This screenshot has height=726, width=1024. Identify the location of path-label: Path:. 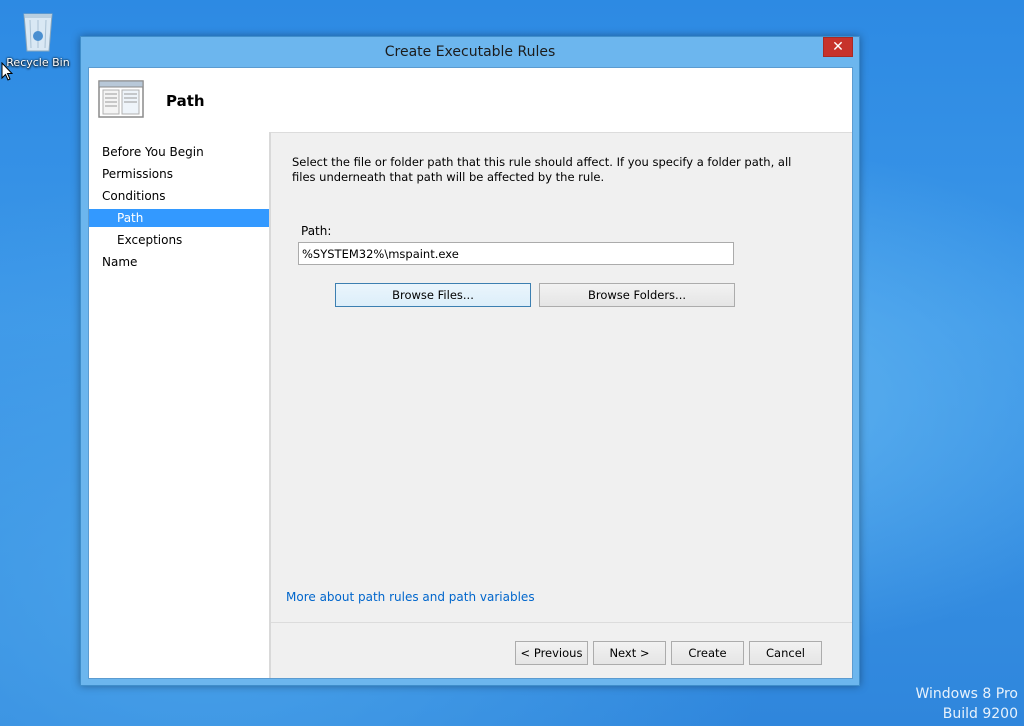
(316, 231).